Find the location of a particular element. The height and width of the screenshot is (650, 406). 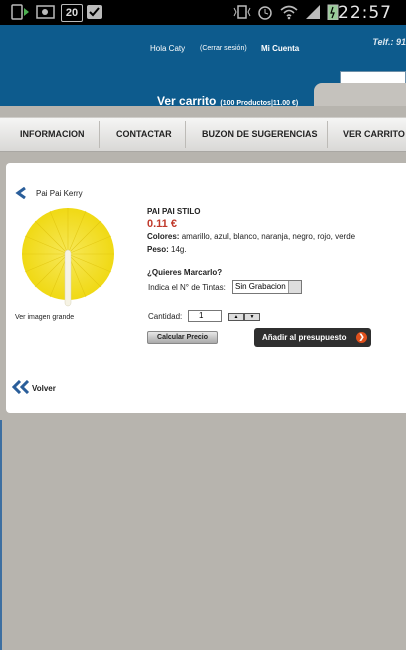

inks-selected-value: Sin Grabacion is located at coordinates (260, 286).